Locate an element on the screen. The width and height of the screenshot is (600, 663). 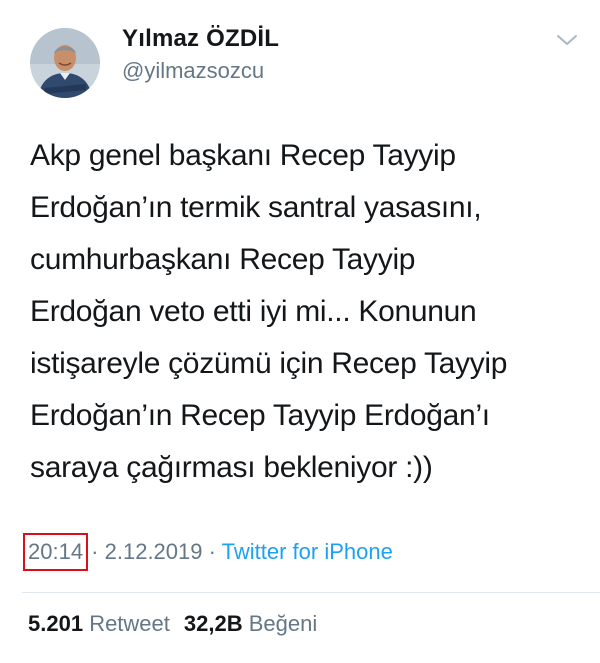
retweets-count: 5.201 is located at coordinates (56, 623).